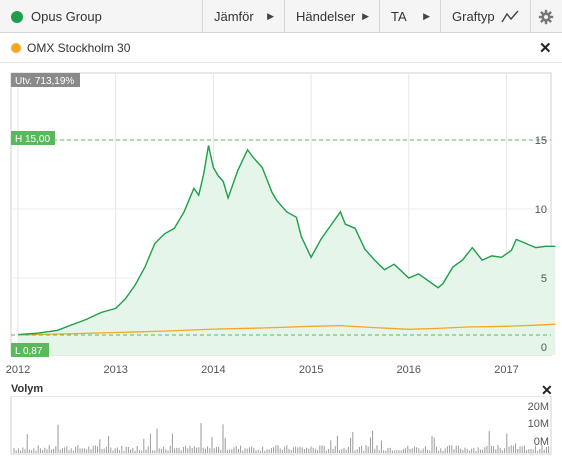 This screenshot has height=458, width=562. Describe the element at coordinates (510, 16) in the screenshot. I see `line-chart-icon` at that location.